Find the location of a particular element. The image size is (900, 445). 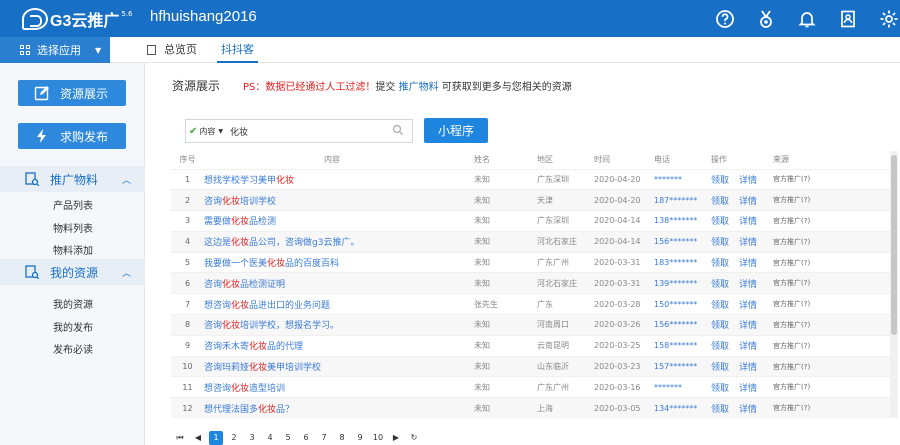

logo-mark-icon is located at coordinates (35, 19).